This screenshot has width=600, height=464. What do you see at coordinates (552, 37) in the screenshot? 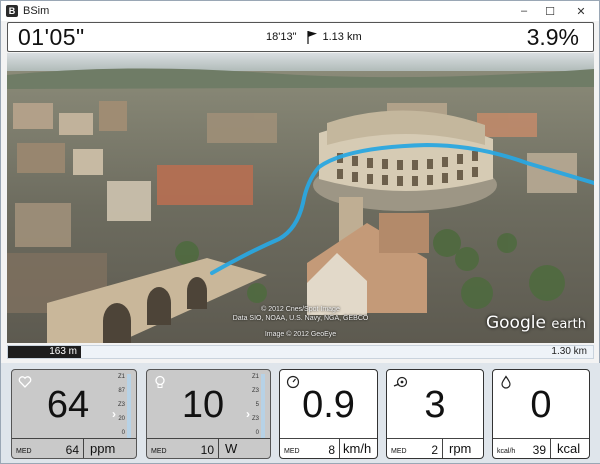
I see `grade: 3.9%` at bounding box center [552, 37].